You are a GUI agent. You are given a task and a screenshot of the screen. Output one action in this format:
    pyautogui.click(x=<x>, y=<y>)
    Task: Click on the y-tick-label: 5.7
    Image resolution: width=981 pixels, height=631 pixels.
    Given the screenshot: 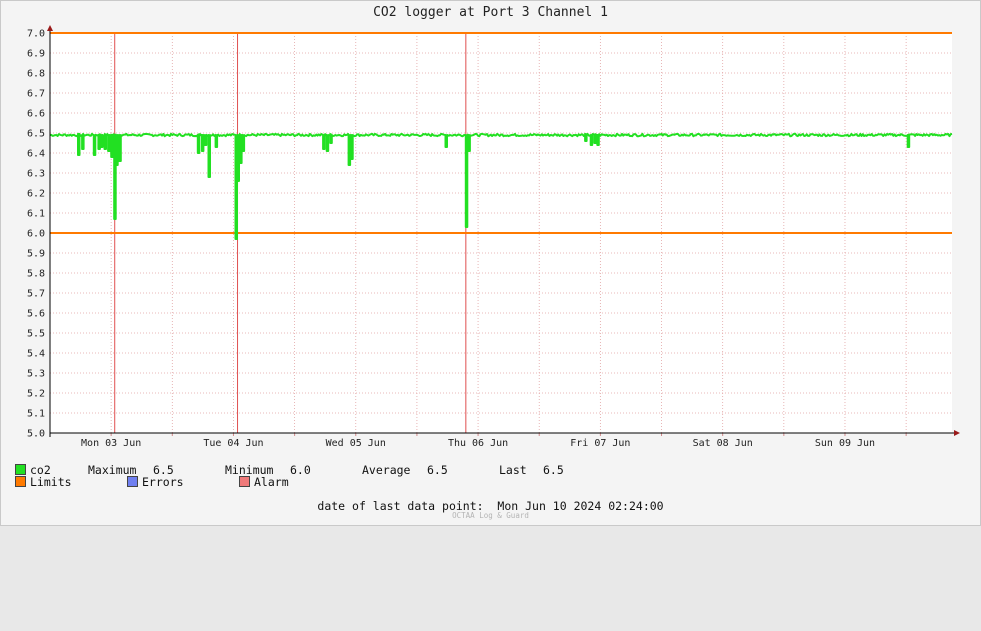 What is the action you would take?
    pyautogui.click(x=36, y=294)
    